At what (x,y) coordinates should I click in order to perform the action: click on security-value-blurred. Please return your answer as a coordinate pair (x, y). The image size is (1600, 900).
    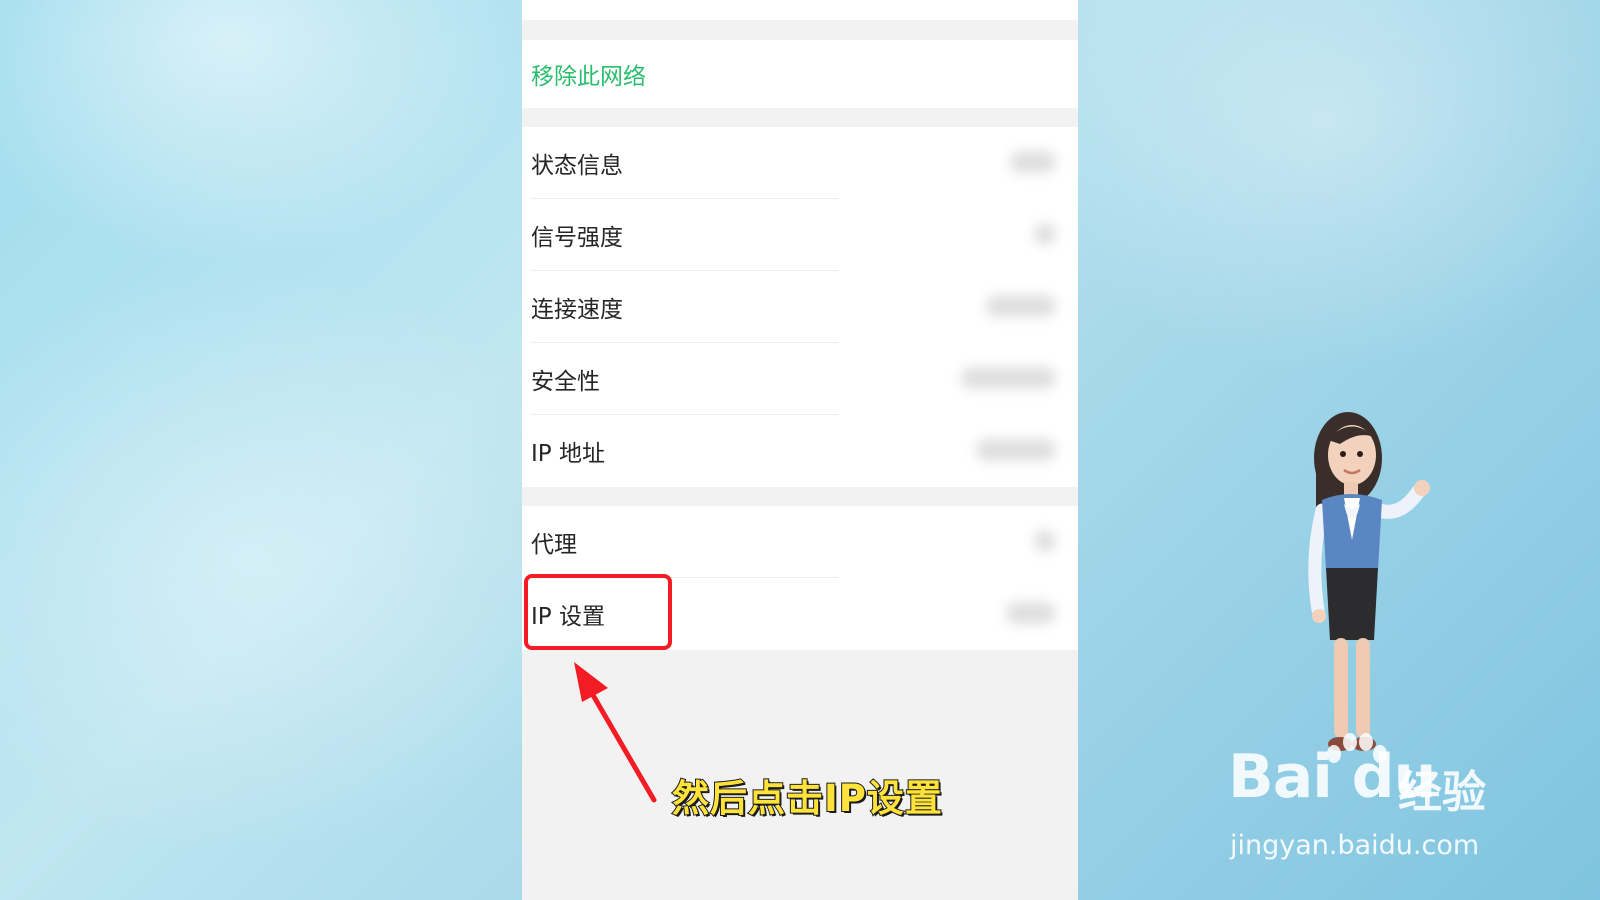
    Looking at the image, I should click on (1008, 378).